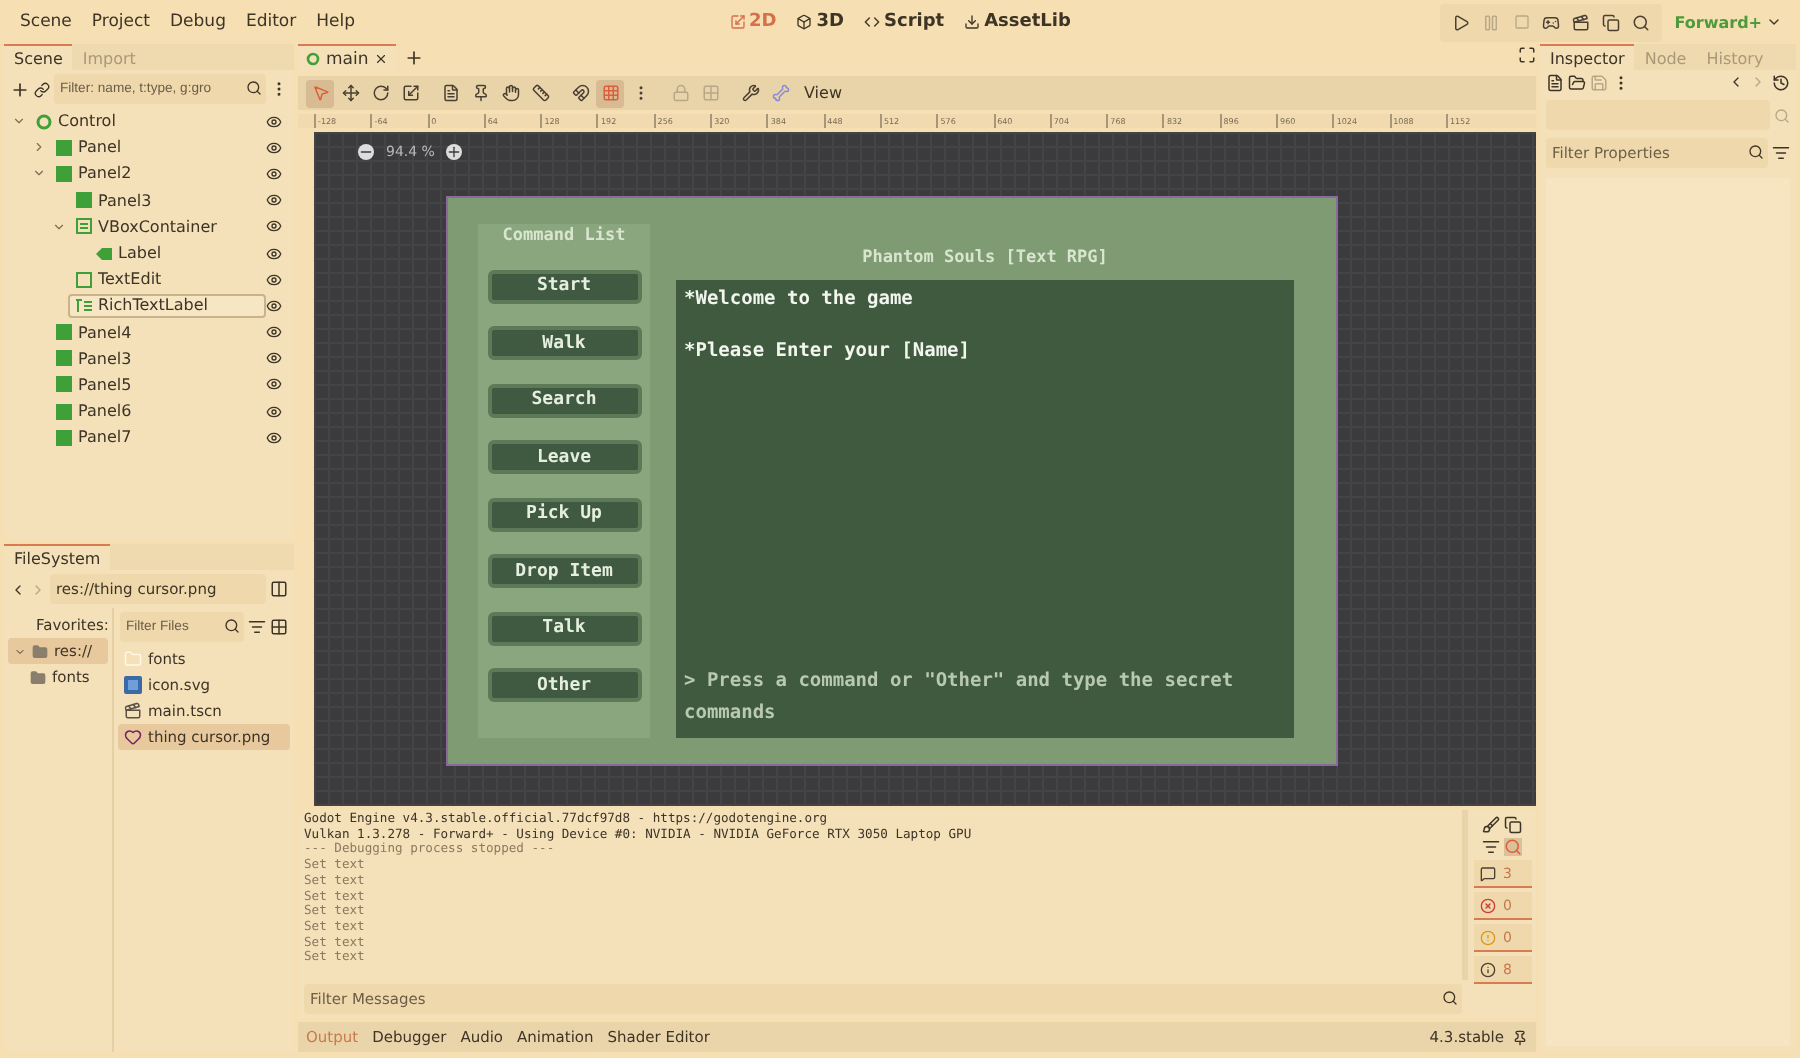 The width and height of the screenshot is (1800, 1058). I want to click on zoom-out-icon, so click(366, 152).